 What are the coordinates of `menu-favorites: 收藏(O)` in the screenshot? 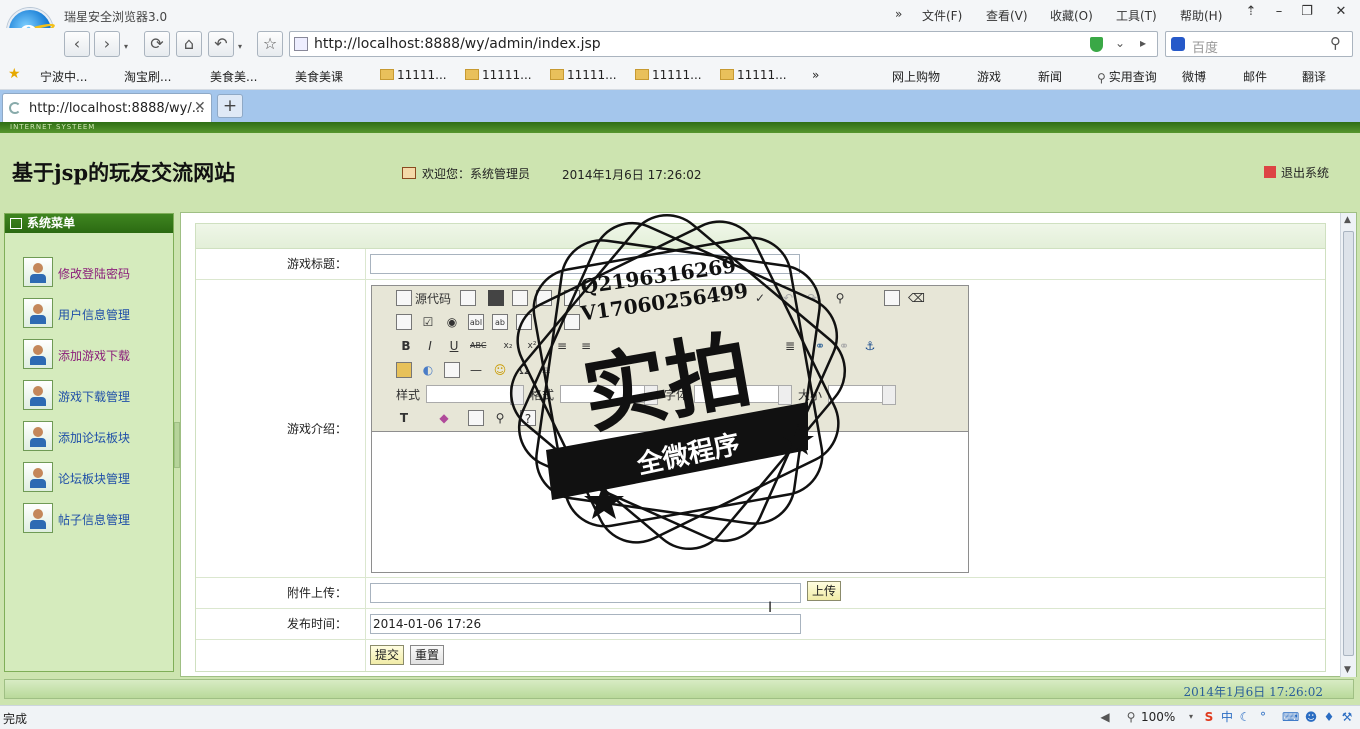 It's located at (1071, 15).